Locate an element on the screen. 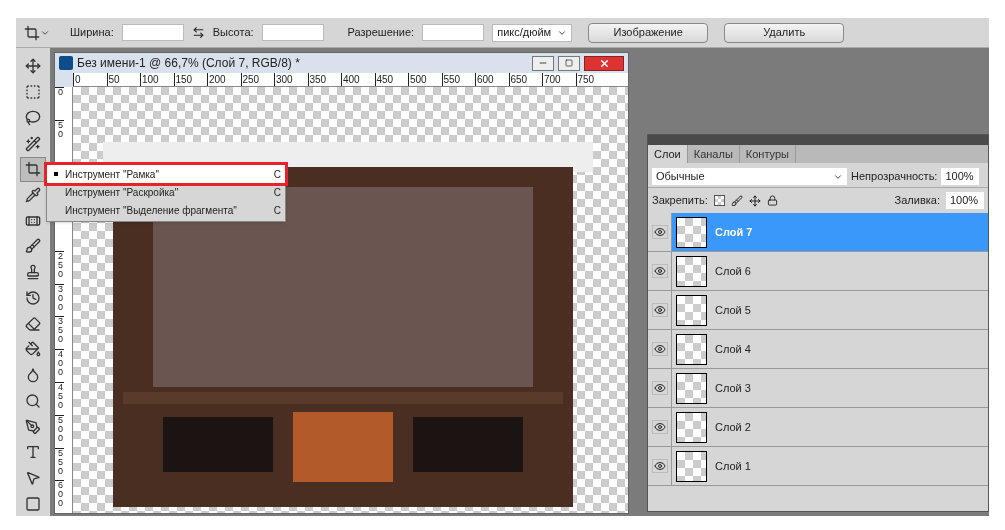  flyout-item-label: Инструмент "Раскройка" is located at coordinates (122, 192).